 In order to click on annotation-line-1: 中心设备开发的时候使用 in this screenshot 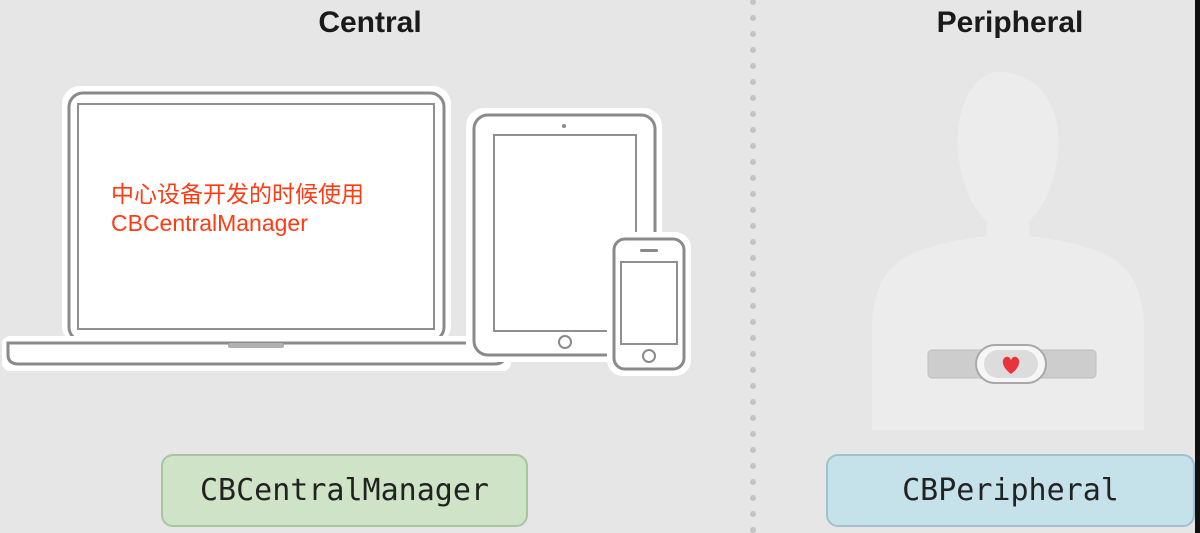, I will do `click(237, 194)`.